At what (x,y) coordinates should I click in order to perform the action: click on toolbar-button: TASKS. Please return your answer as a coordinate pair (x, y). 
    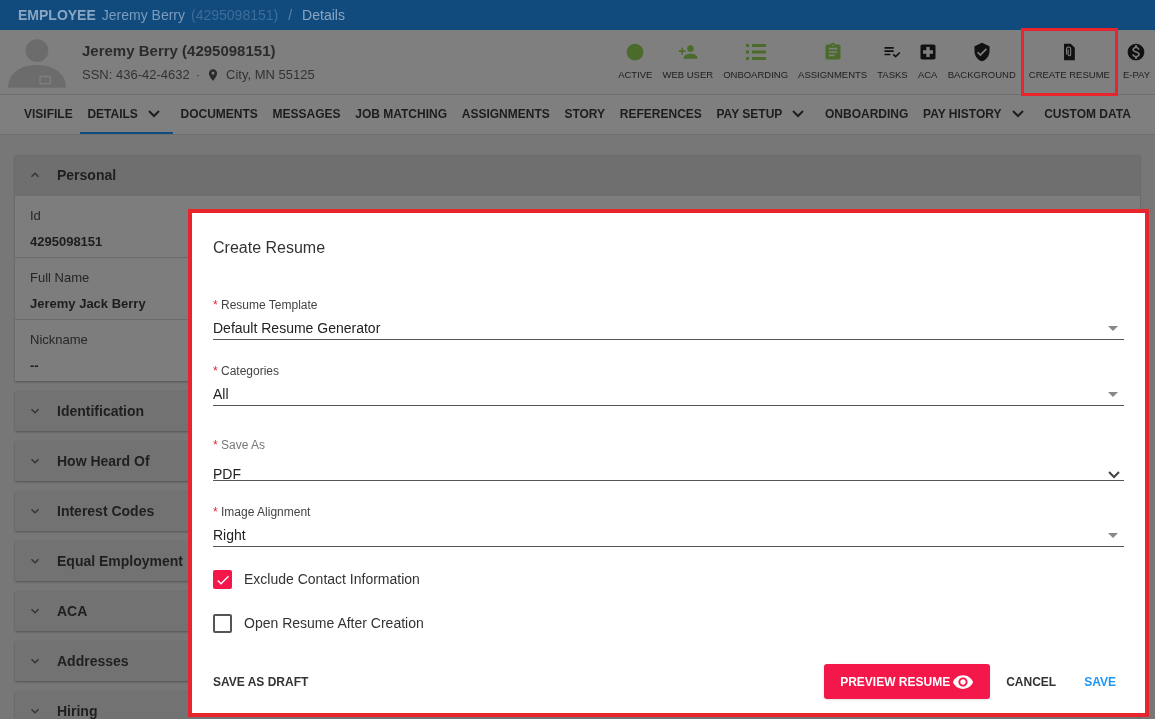
    Looking at the image, I should click on (892, 62).